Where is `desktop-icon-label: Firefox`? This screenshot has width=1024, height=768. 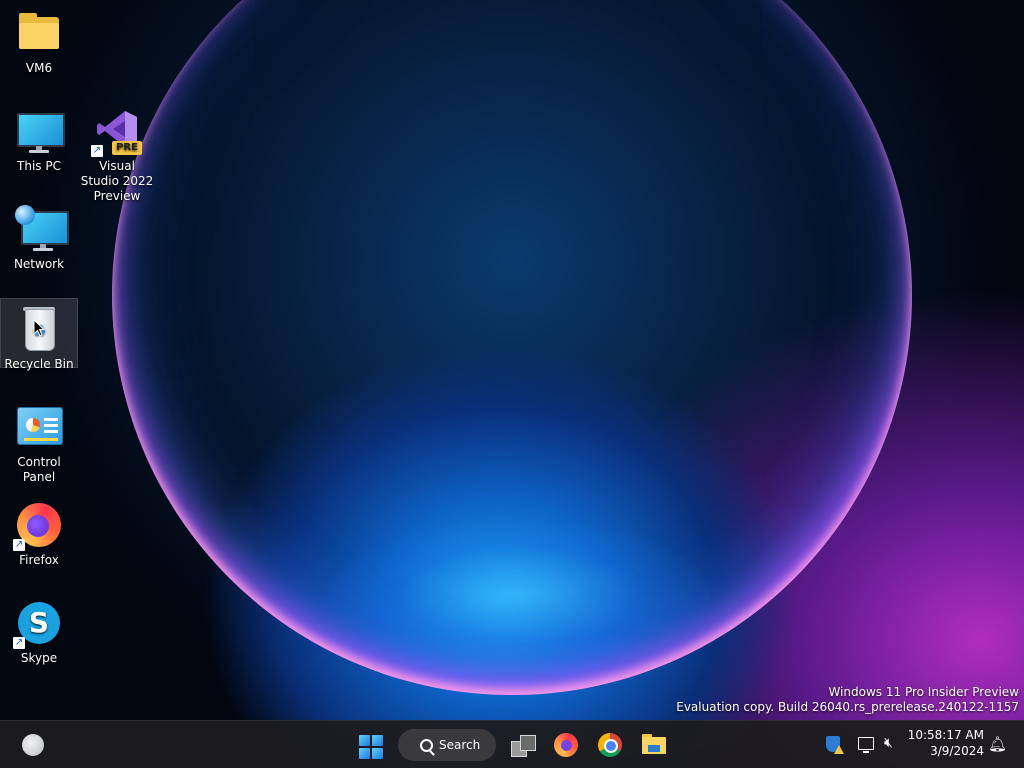 desktop-icon-label: Firefox is located at coordinates (39, 560).